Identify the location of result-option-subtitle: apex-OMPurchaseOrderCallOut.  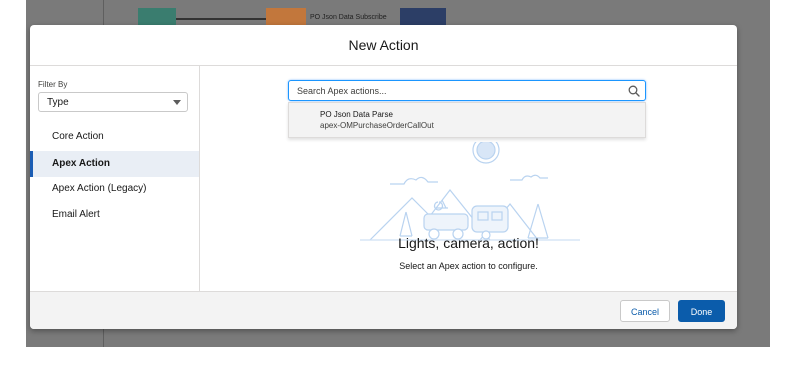
(377, 125).